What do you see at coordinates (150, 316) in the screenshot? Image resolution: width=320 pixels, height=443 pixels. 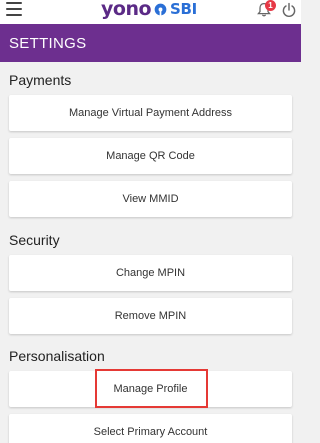 I see `remove-mpin-button: Remove MPIN` at bounding box center [150, 316].